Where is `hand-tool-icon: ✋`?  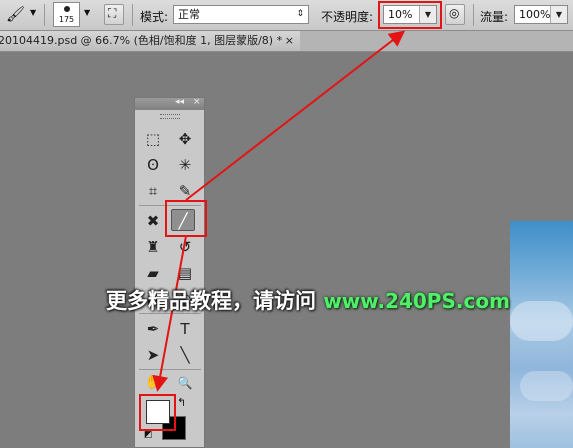
hand-tool-icon: ✋ is located at coordinates (153, 383).